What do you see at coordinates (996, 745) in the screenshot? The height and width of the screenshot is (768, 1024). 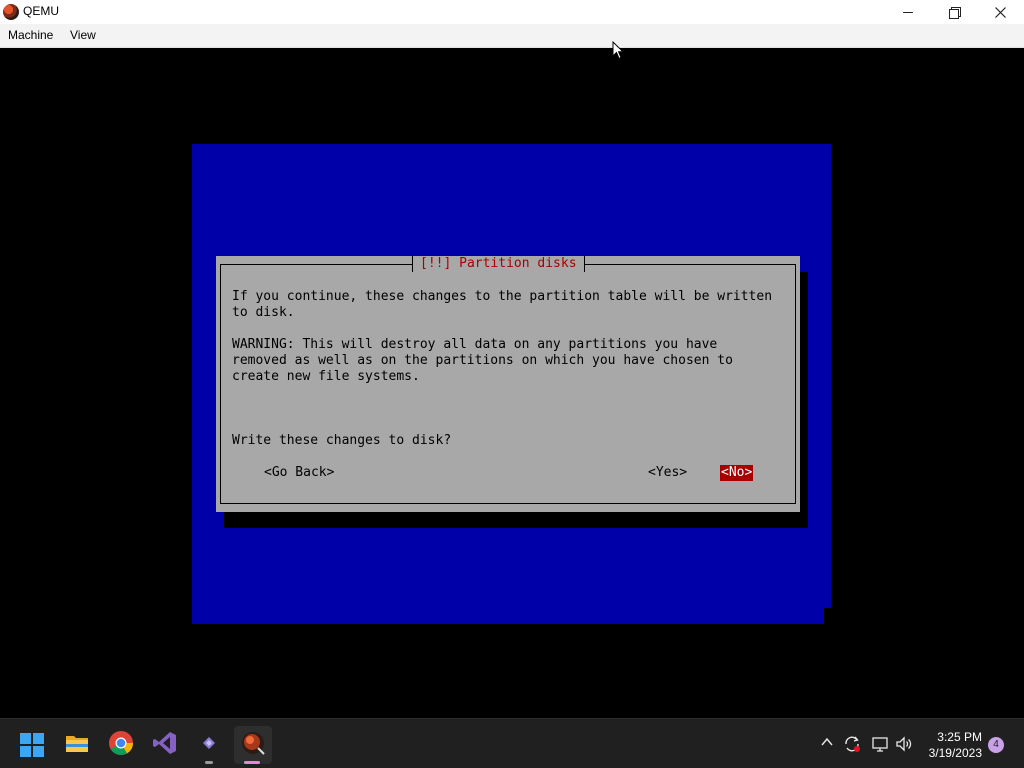 I see `notification-badge: 4` at bounding box center [996, 745].